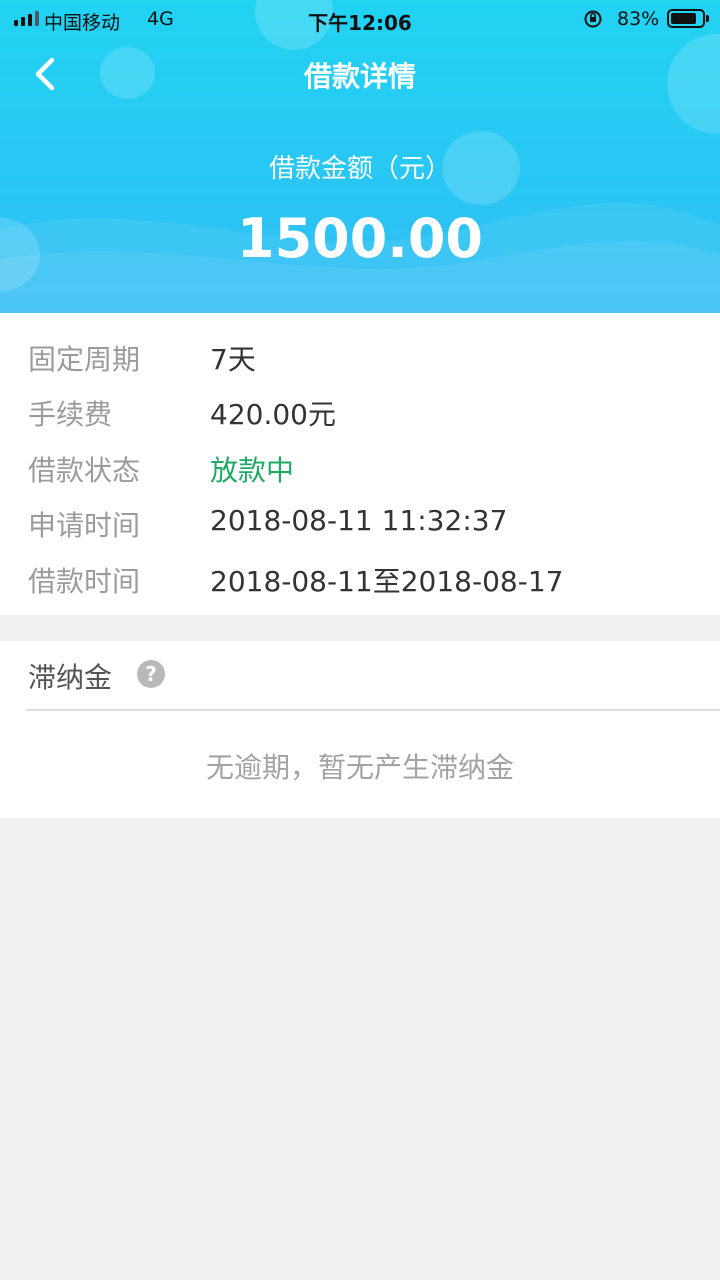  Describe the element at coordinates (373, 710) in the screenshot. I see `divider` at that location.